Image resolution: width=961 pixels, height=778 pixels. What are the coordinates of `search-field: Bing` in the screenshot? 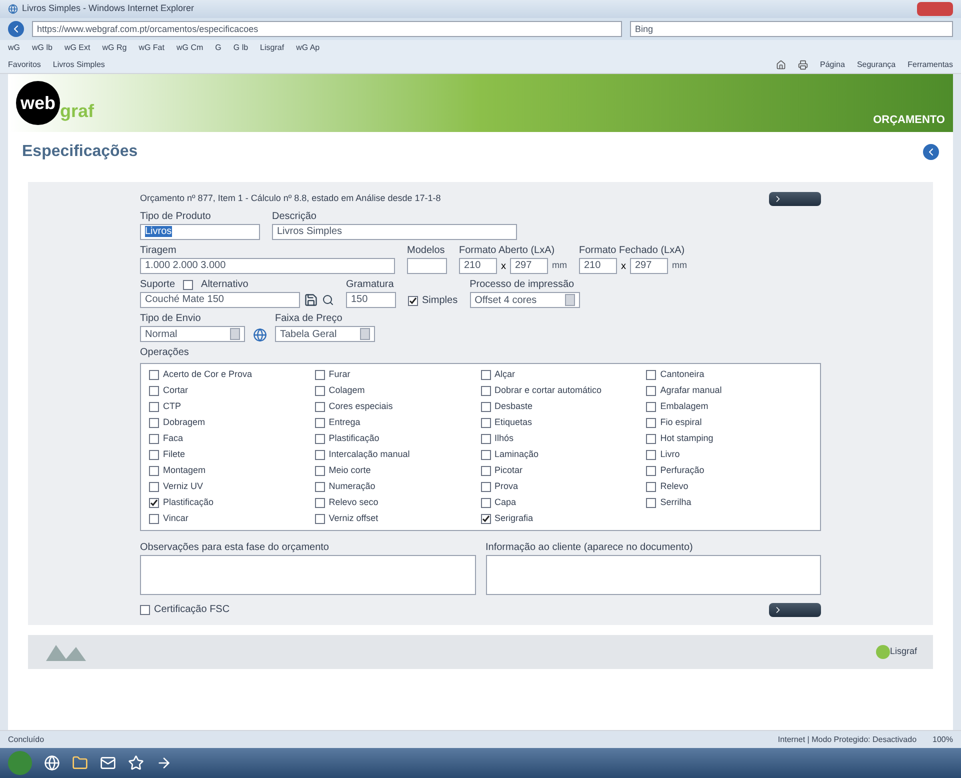 It's located at (791, 29).